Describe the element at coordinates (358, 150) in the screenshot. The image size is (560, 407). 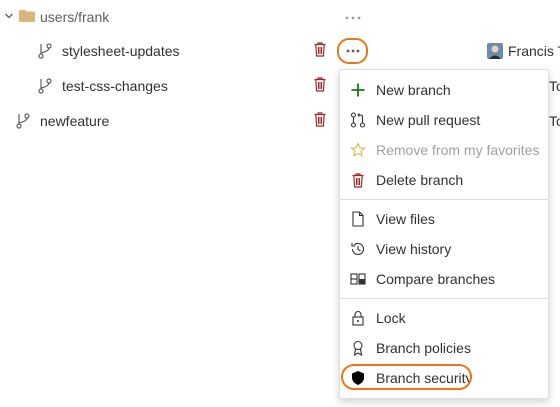
I see `star-icon` at that location.